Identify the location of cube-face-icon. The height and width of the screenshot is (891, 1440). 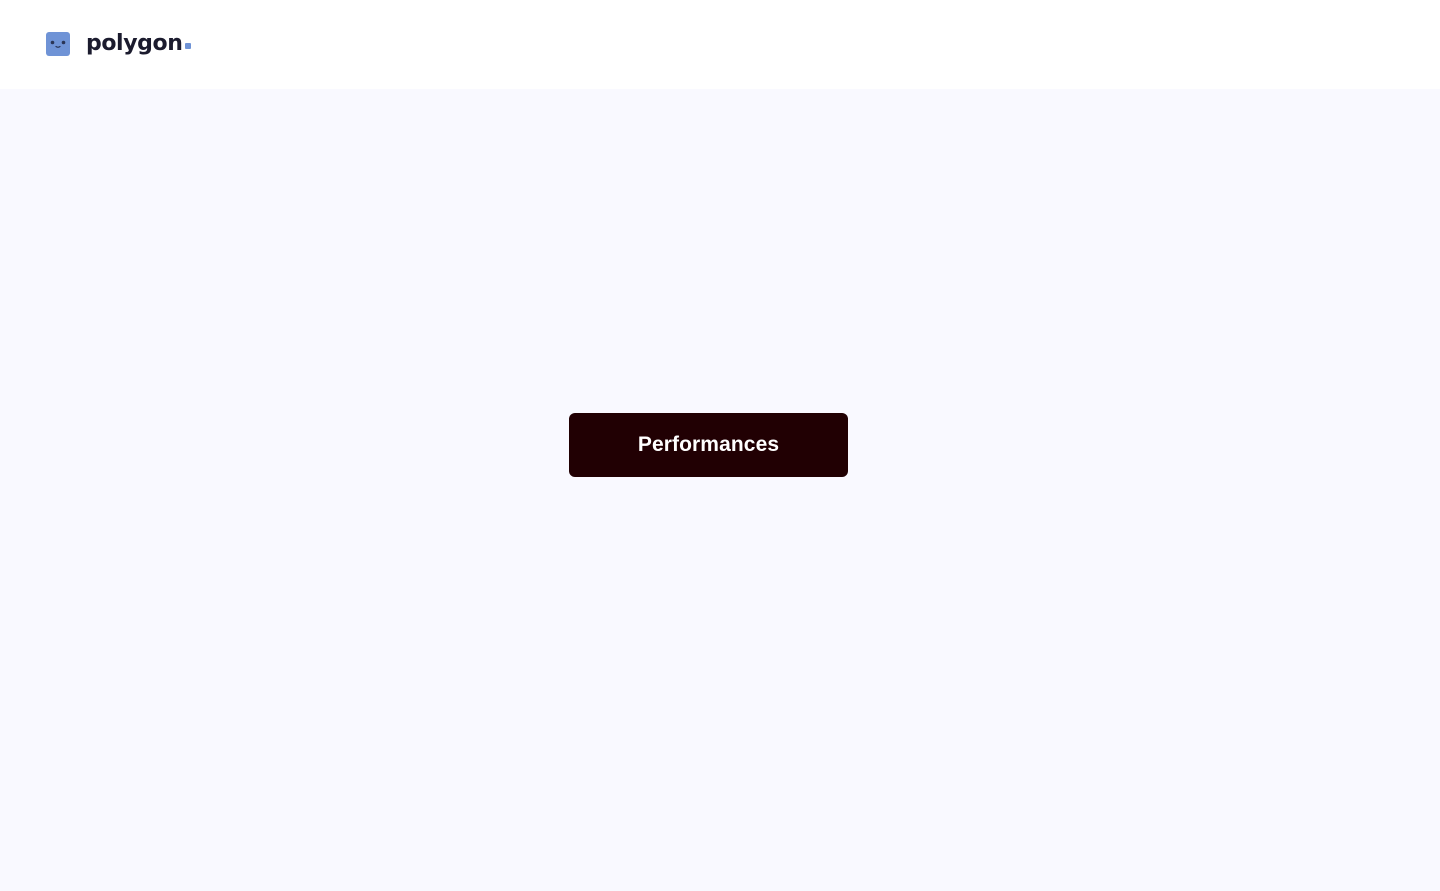
(58, 44).